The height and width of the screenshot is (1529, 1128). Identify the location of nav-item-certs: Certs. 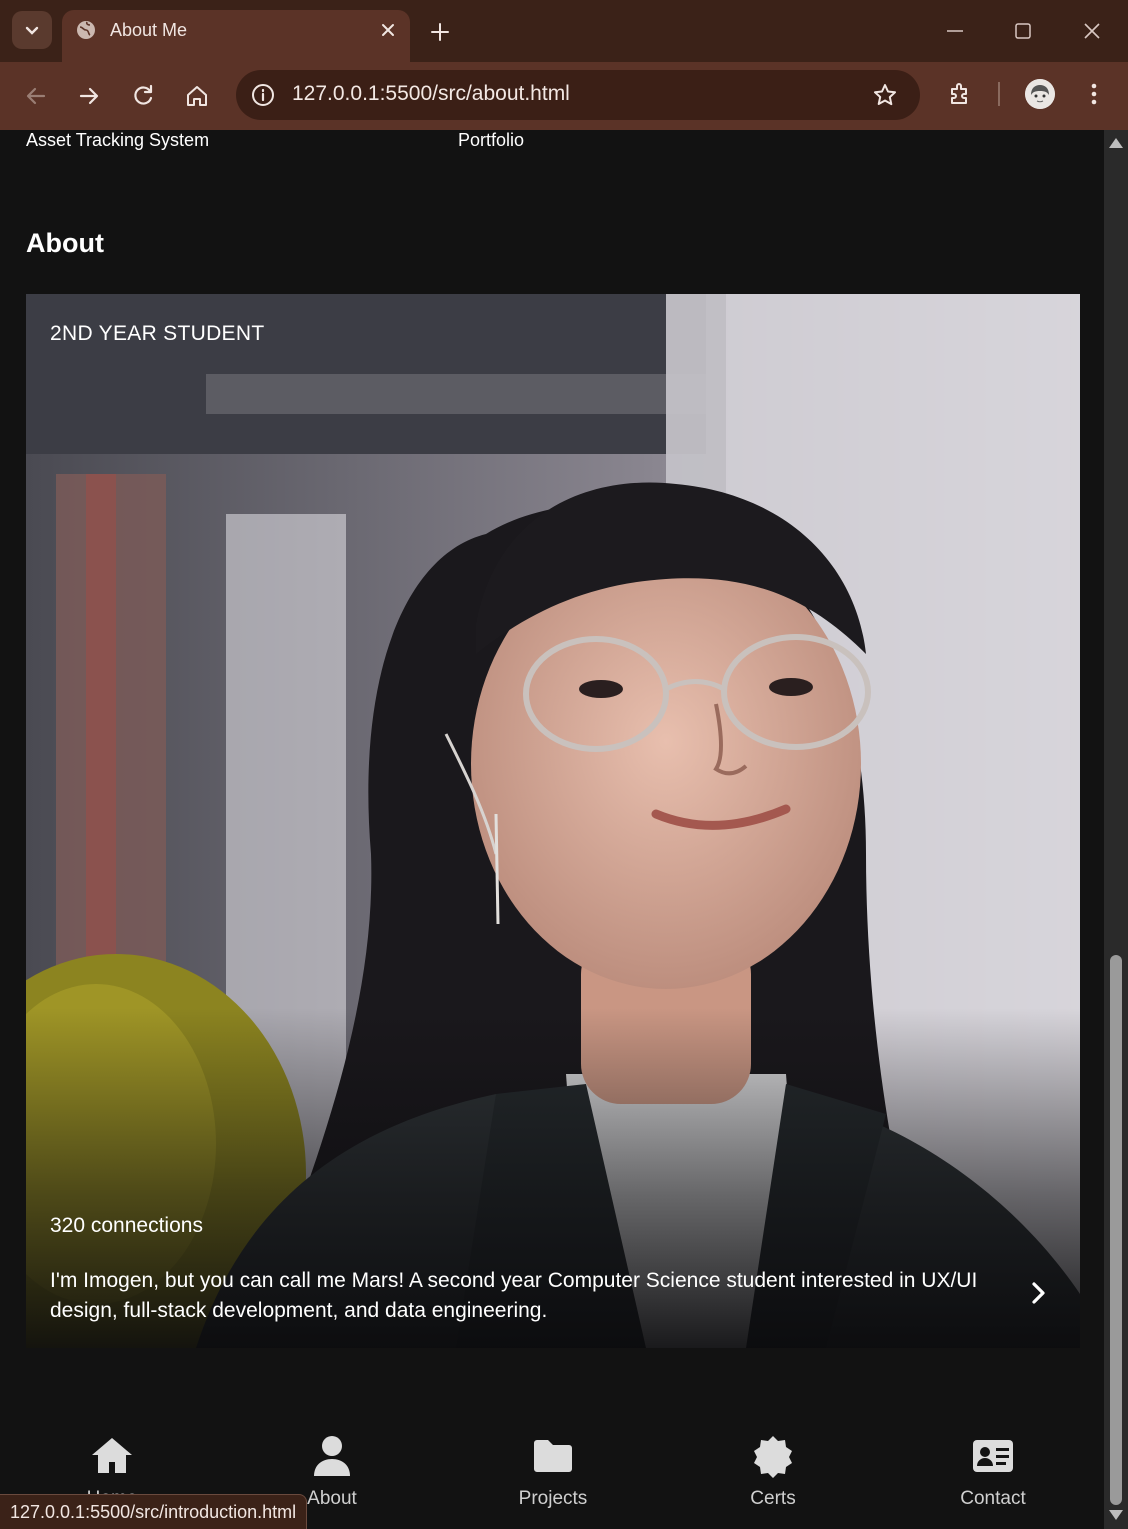
(773, 1470).